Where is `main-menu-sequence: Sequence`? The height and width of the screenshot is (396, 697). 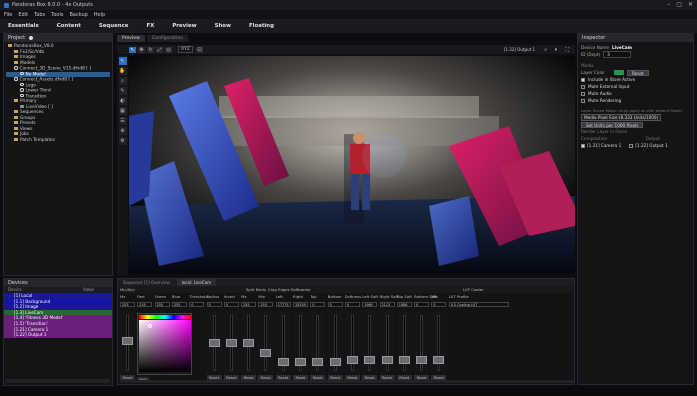
main-menu-sequence: Sequence is located at coordinates (114, 26).